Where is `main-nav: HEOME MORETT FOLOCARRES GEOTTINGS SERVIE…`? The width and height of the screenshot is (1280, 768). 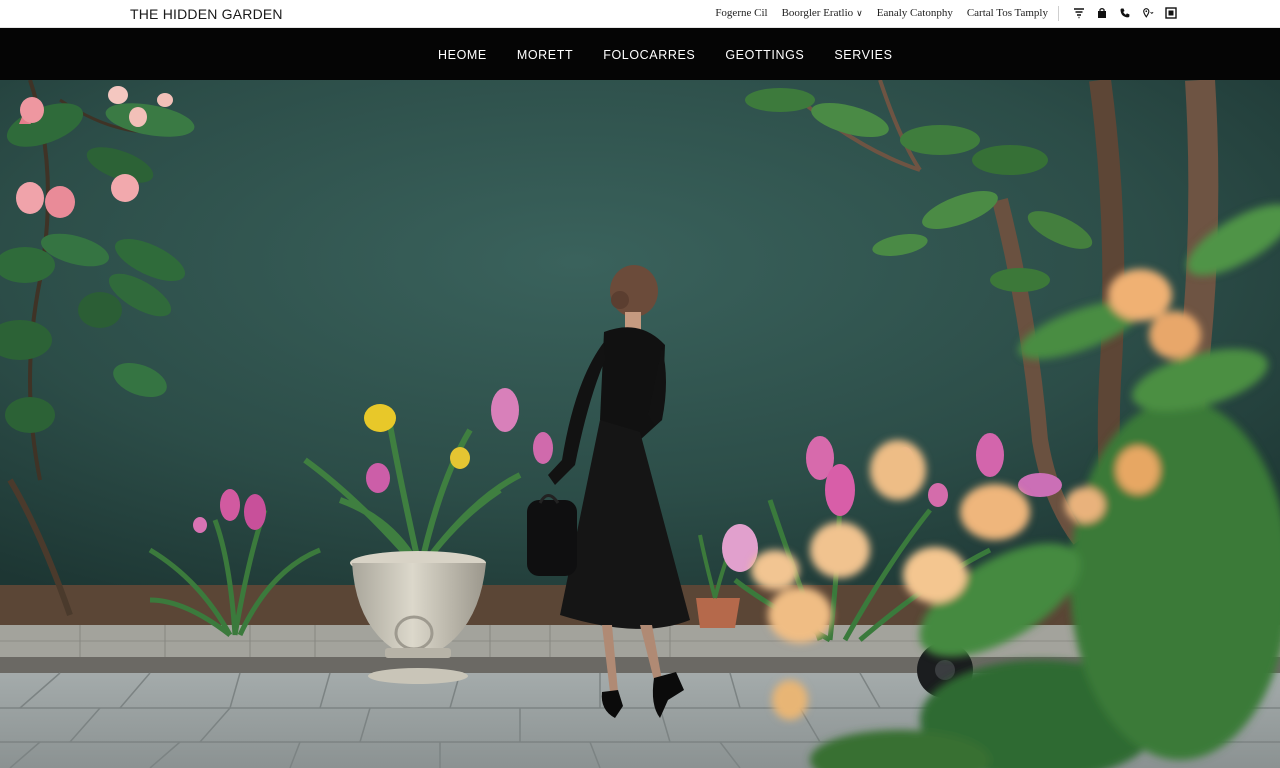
main-nav: HEOME MORETT FOLOCARRES GEOTTINGS SERVIE… is located at coordinates (640, 54).